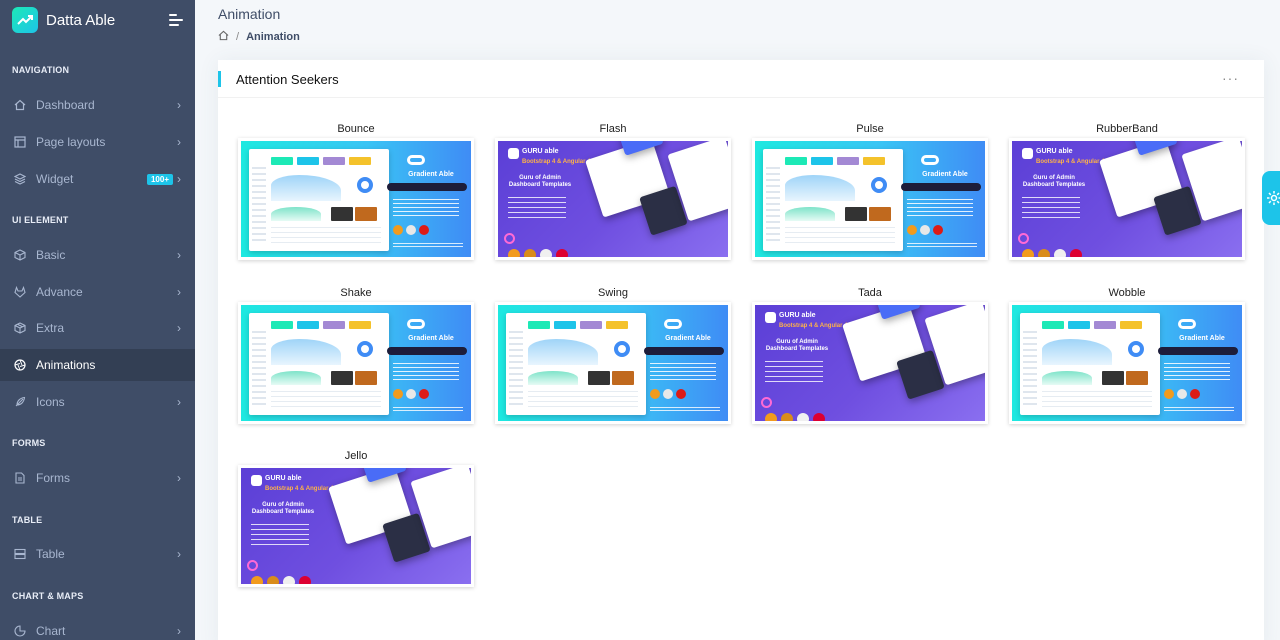  What do you see at coordinates (1127, 293) in the screenshot?
I see `animation-label: Wobble` at bounding box center [1127, 293].